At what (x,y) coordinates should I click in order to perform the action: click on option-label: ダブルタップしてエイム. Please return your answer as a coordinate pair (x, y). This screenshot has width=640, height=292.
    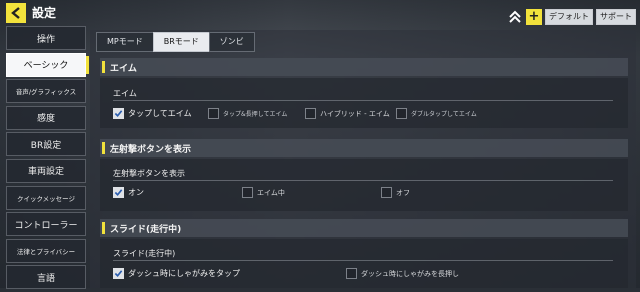
    Looking at the image, I should click on (444, 114).